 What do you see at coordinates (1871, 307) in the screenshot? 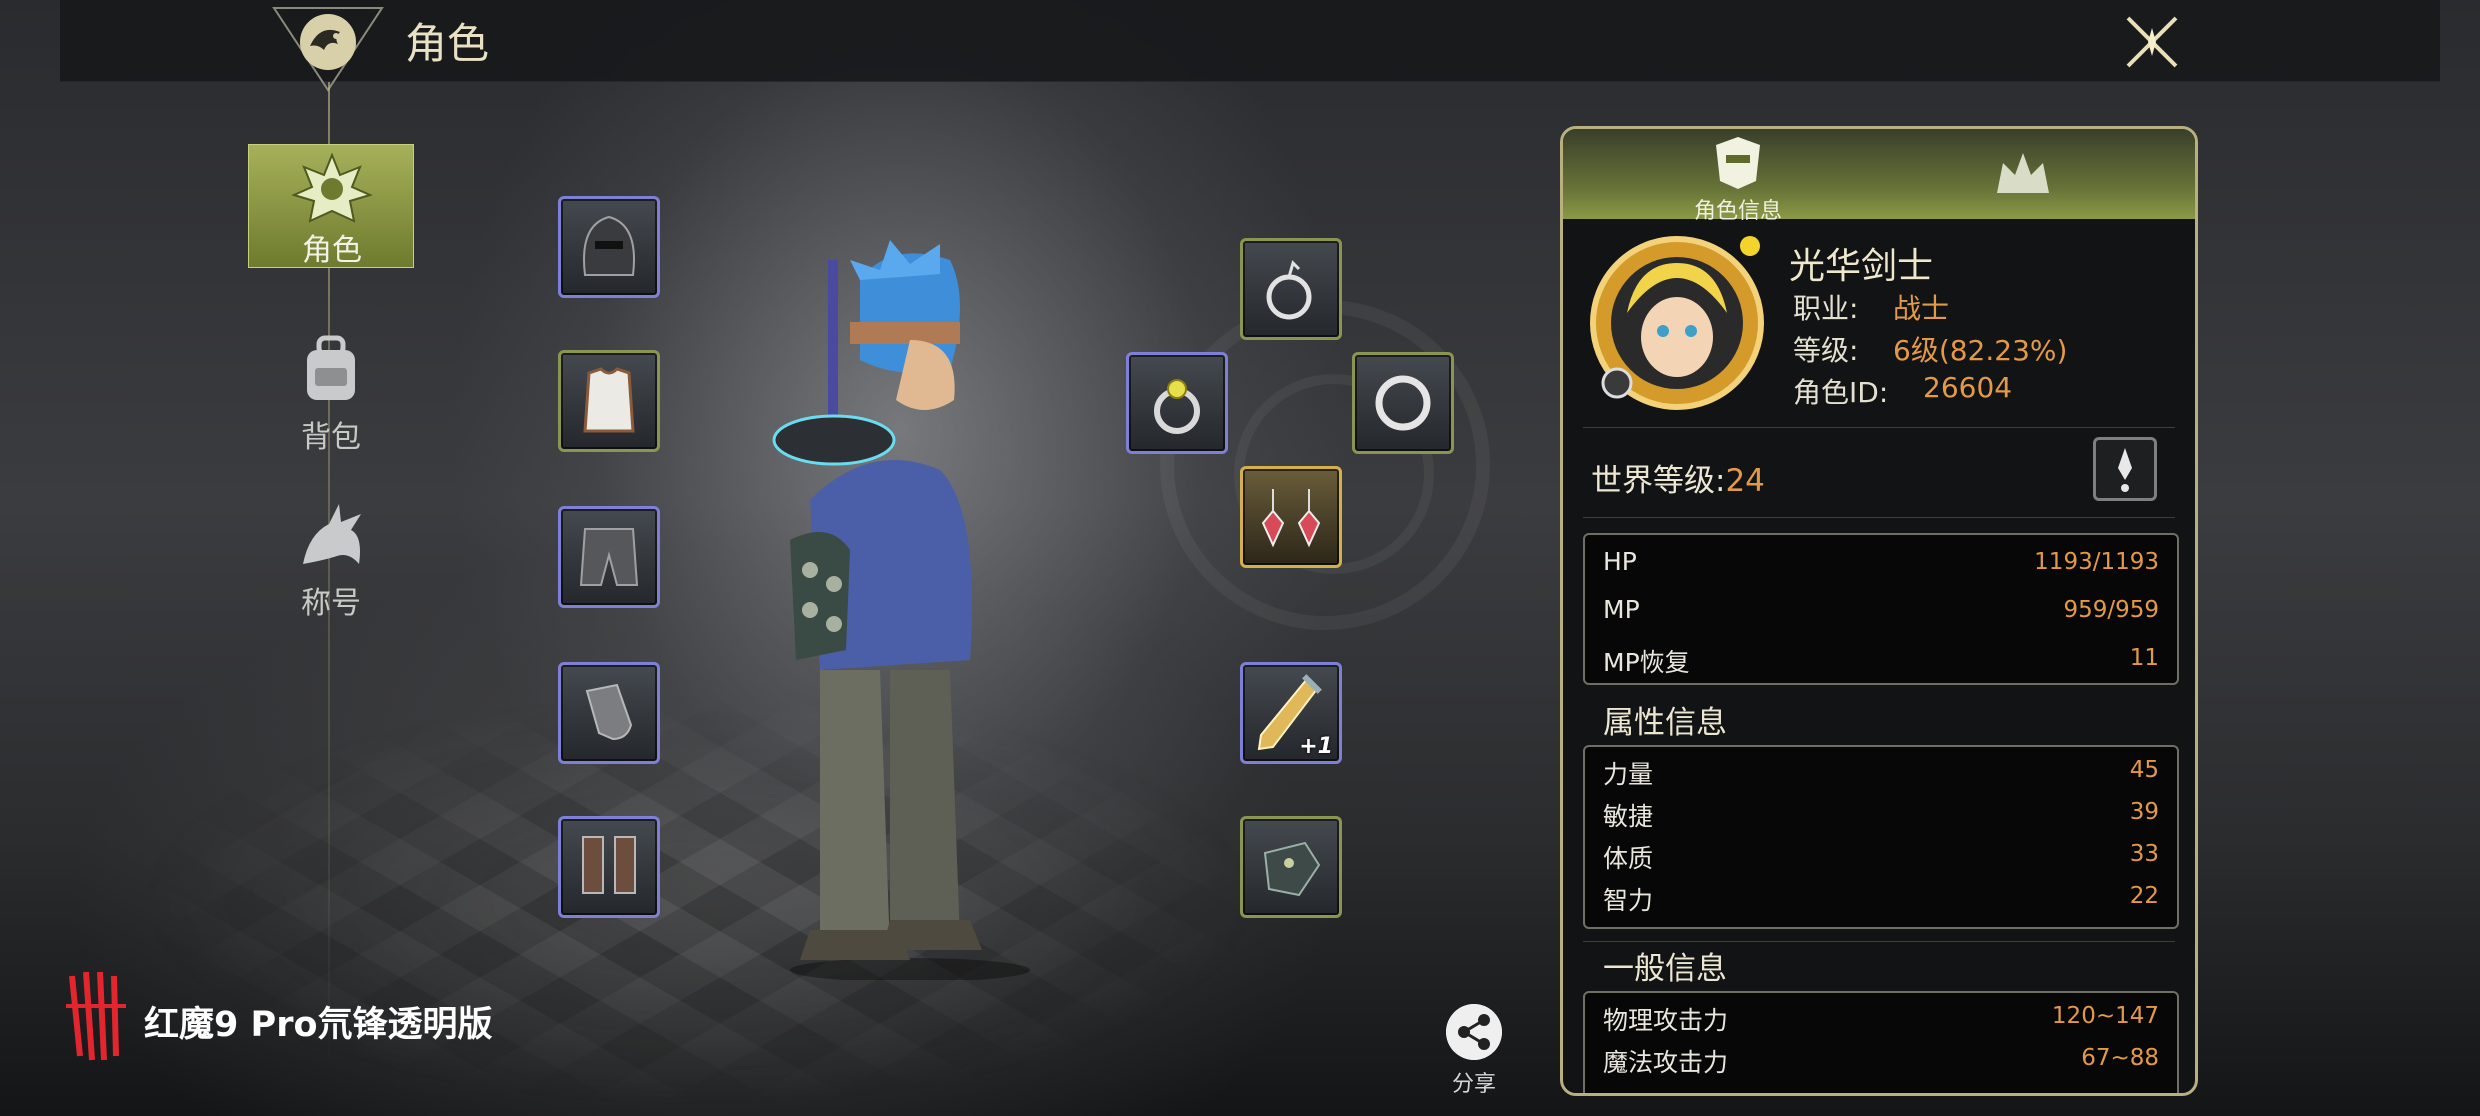
I see `class-row: 职业: 战士` at bounding box center [1871, 307].